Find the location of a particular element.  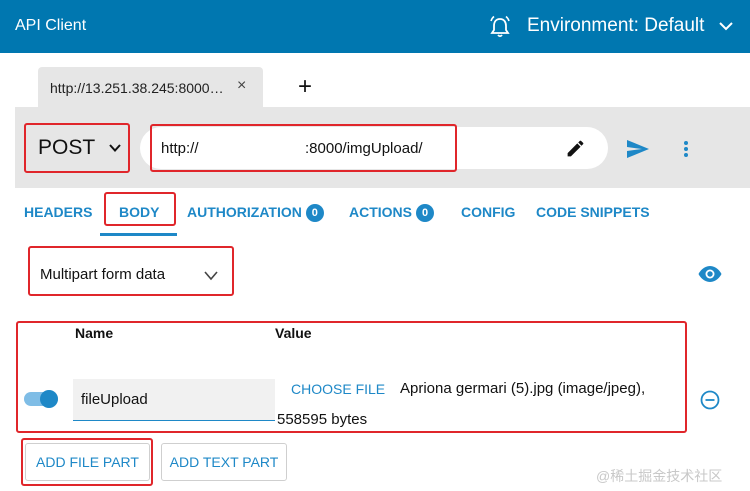

tab-code-snippets: CODE SNIPPETS is located at coordinates (593, 212).